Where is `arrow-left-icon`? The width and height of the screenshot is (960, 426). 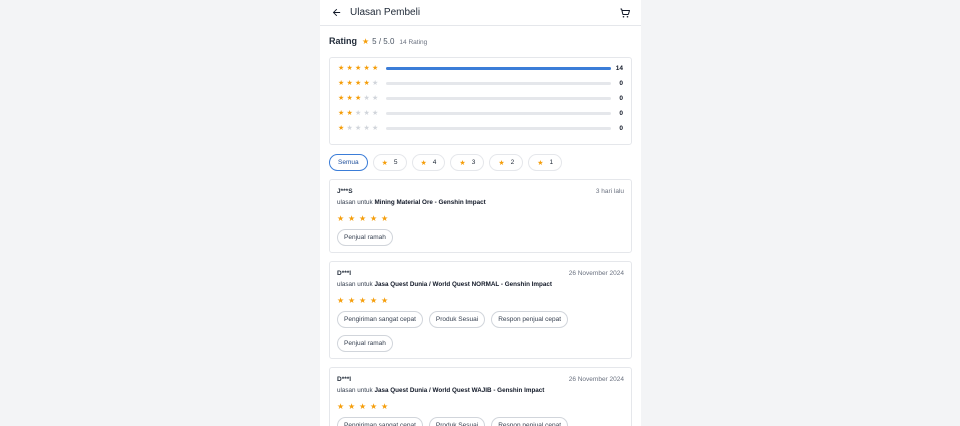 arrow-left-icon is located at coordinates (336, 13).